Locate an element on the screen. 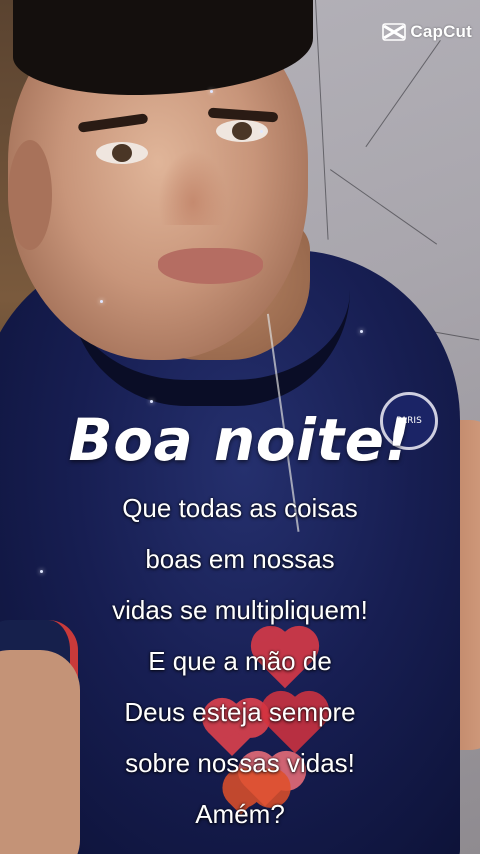  message-line: Amém? is located at coordinates (240, 814).